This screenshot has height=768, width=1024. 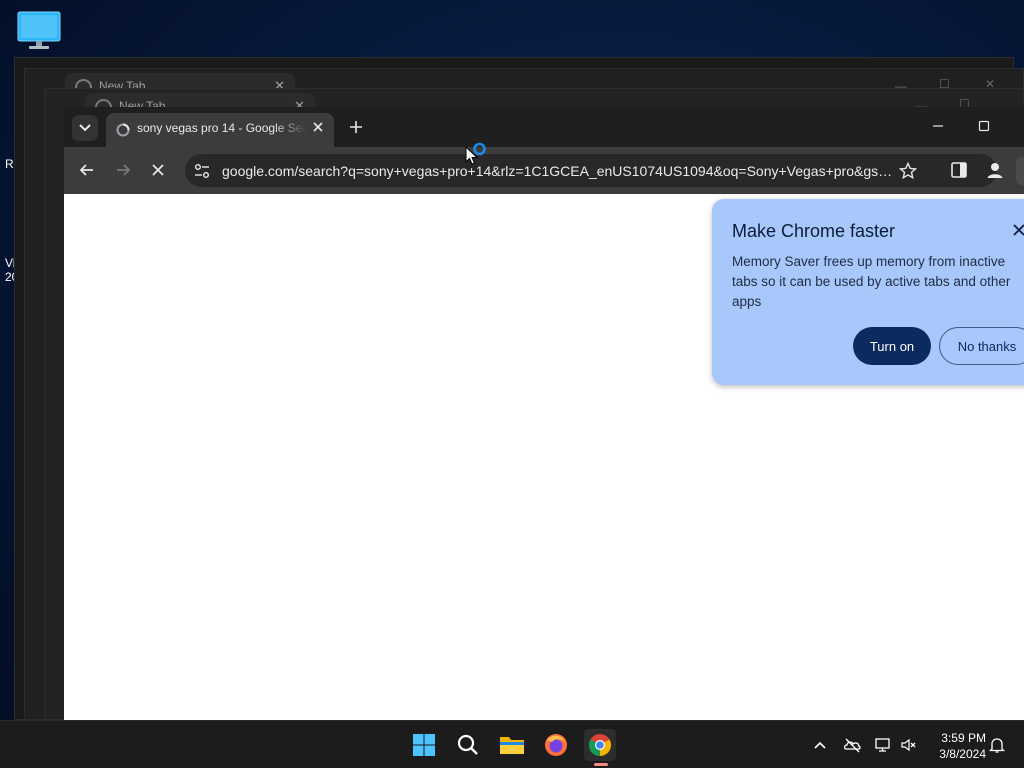 I want to click on onedrive-icon, so click(x=852, y=745).